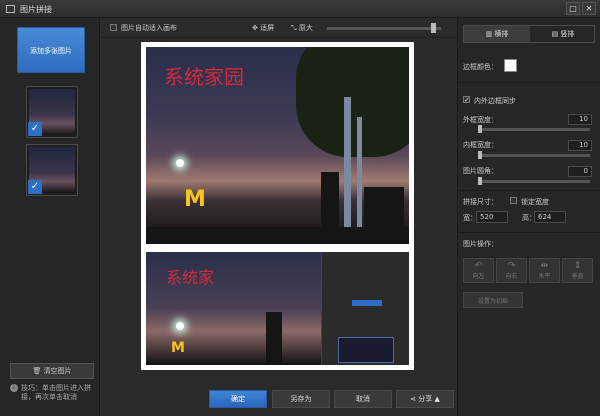  Describe the element at coordinates (437, 399) in the screenshot. I see `share-arrow-icon: ▲` at that location.